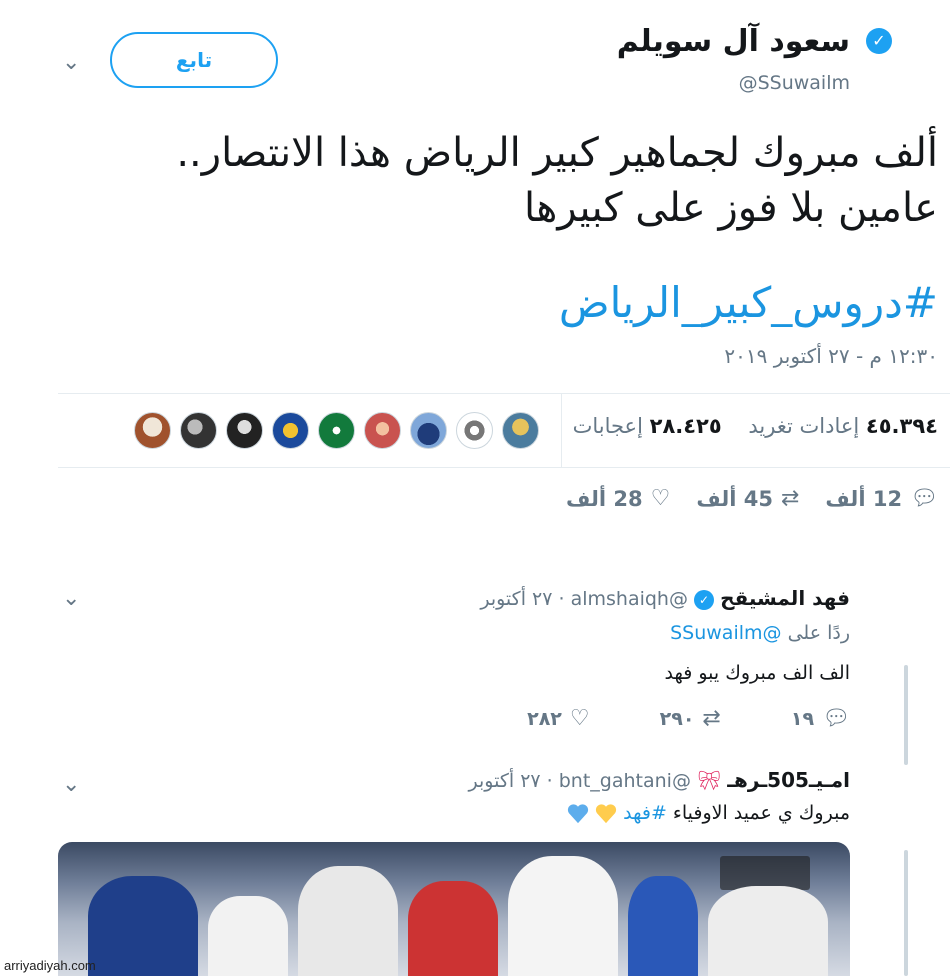 This screenshot has height=976, width=950. I want to click on replying-to: ردًا على @SSuwailm, so click(760, 633).